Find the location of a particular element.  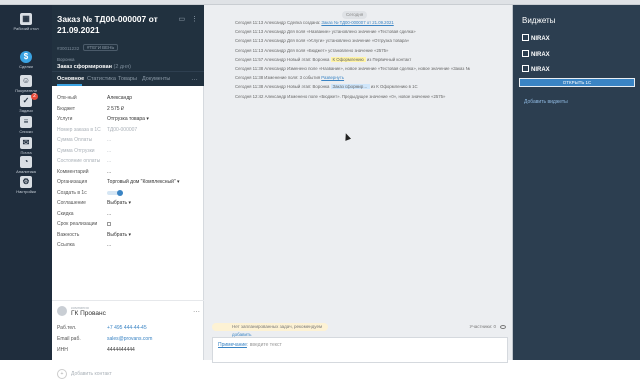

mail-icon: ✉ is located at coordinates (26, 143).